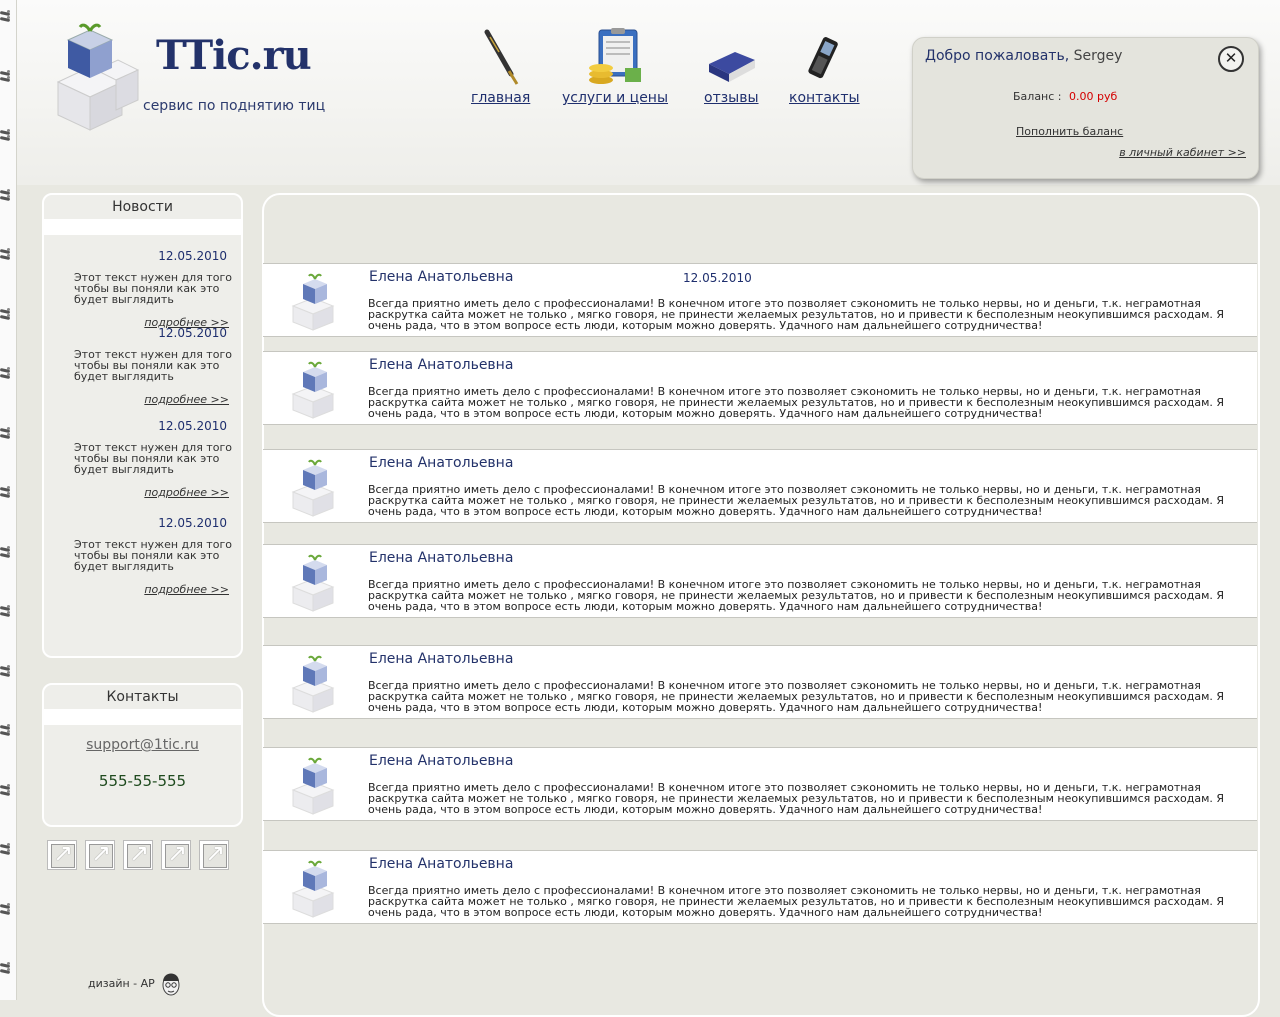  What do you see at coordinates (121, 983) in the screenshot?
I see `design-credit: дизайн - АР` at bounding box center [121, 983].